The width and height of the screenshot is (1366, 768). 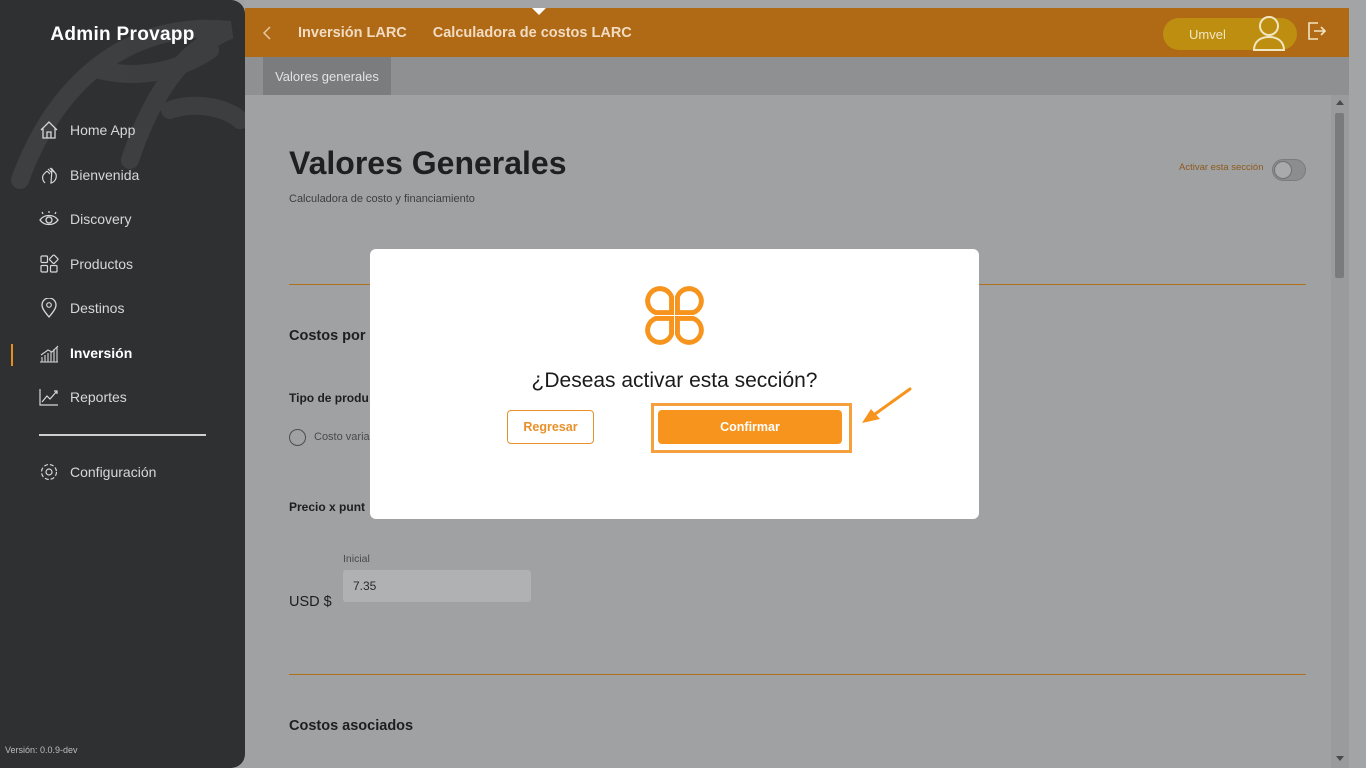 I want to click on bar-chart-icon, so click(x=49, y=353).